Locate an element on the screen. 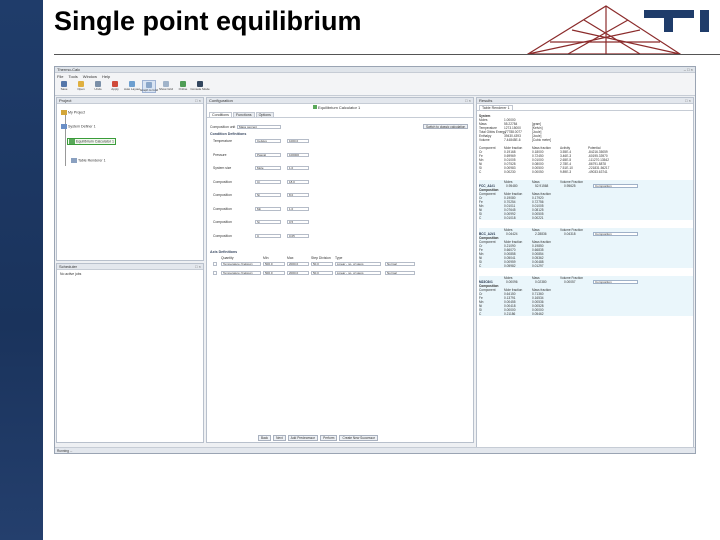  tree-node-my-project: My Project is located at coordinates (73, 112).